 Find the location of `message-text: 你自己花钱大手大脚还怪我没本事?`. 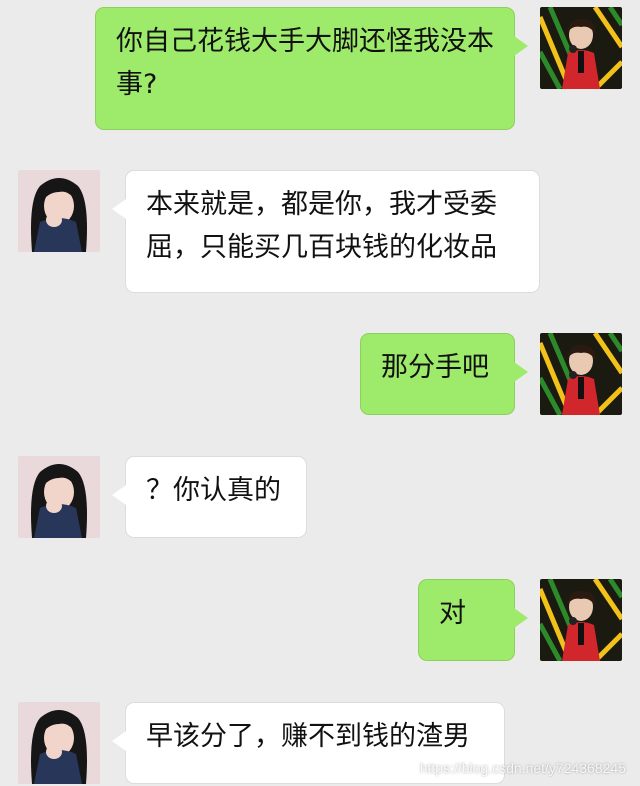

message-text: 你自己花钱大手大脚还怪我没本事? is located at coordinates (305, 63).